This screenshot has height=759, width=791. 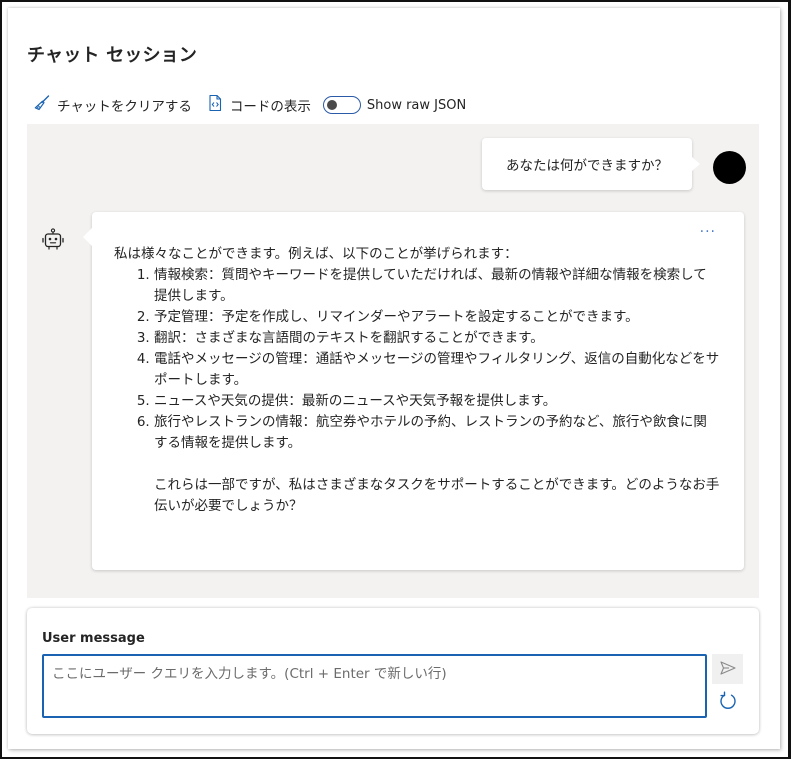 I want to click on view-code-button: コードの表示, so click(x=258, y=105).